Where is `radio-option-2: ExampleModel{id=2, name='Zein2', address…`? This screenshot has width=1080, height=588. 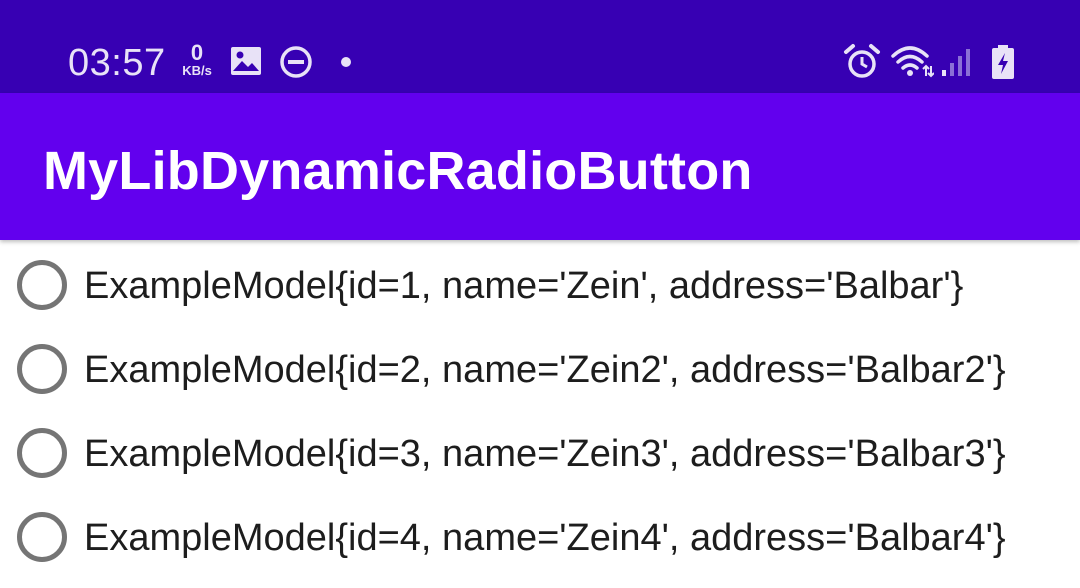 radio-option-2: ExampleModel{id=2, name='Zein2', address… is located at coordinates (540, 369).